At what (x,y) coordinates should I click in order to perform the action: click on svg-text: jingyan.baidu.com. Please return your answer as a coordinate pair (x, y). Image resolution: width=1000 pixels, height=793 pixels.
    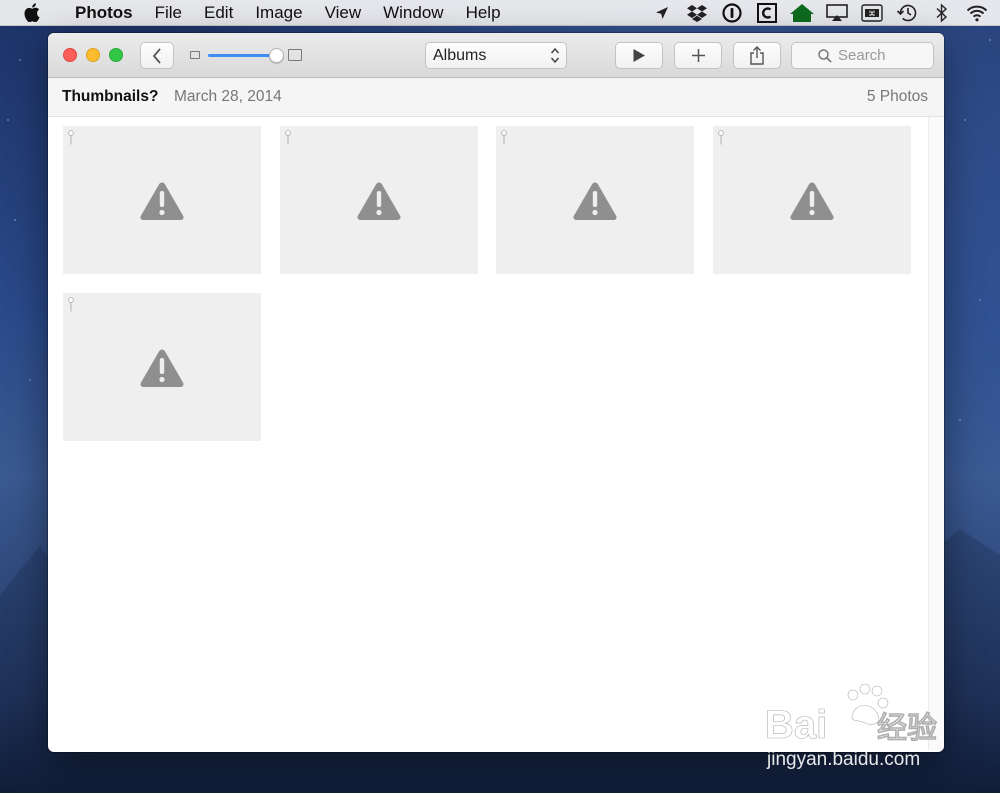
    Looking at the image, I should click on (843, 759).